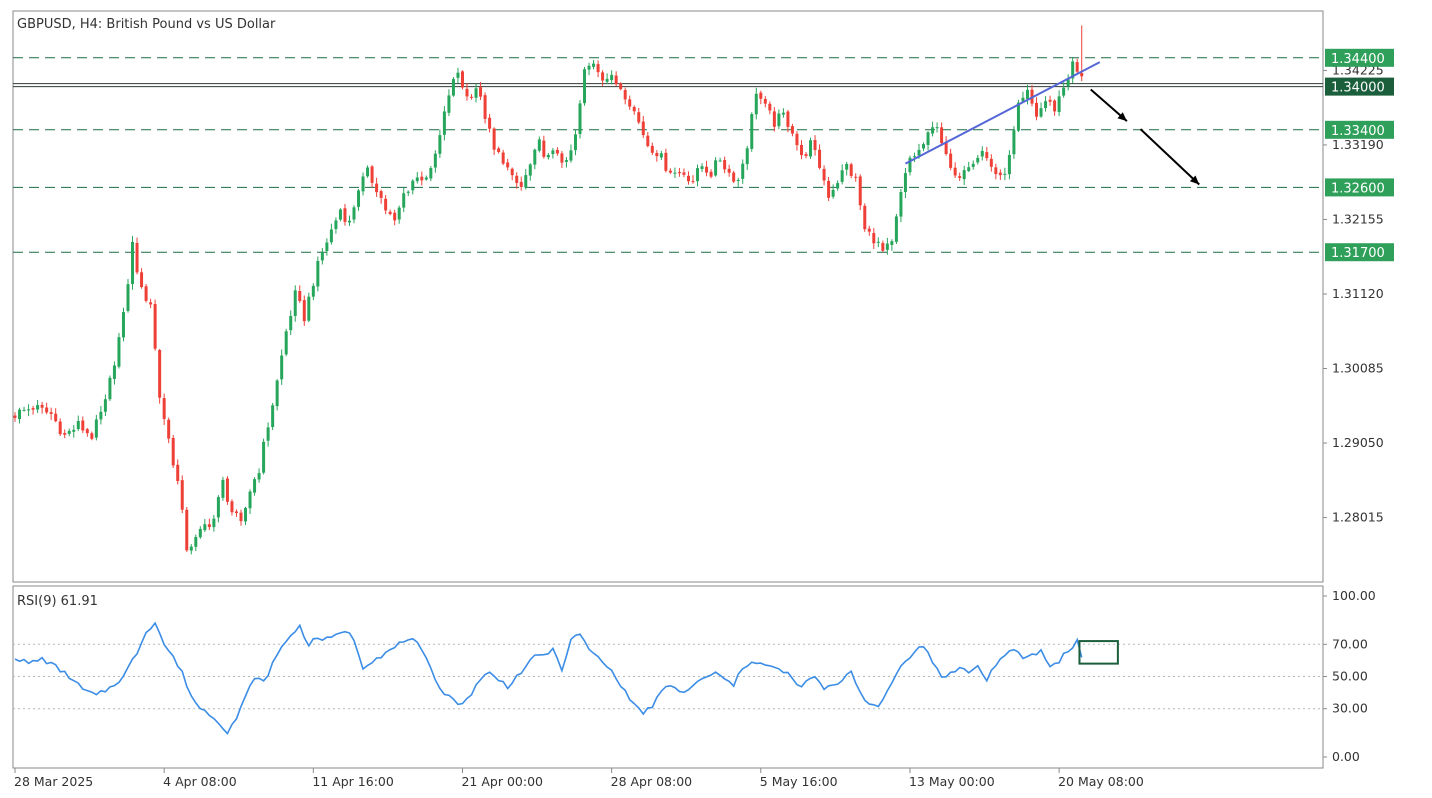  Describe the element at coordinates (57, 601) in the screenshot. I see `rsi-label: RSI(9) 61.91` at that location.